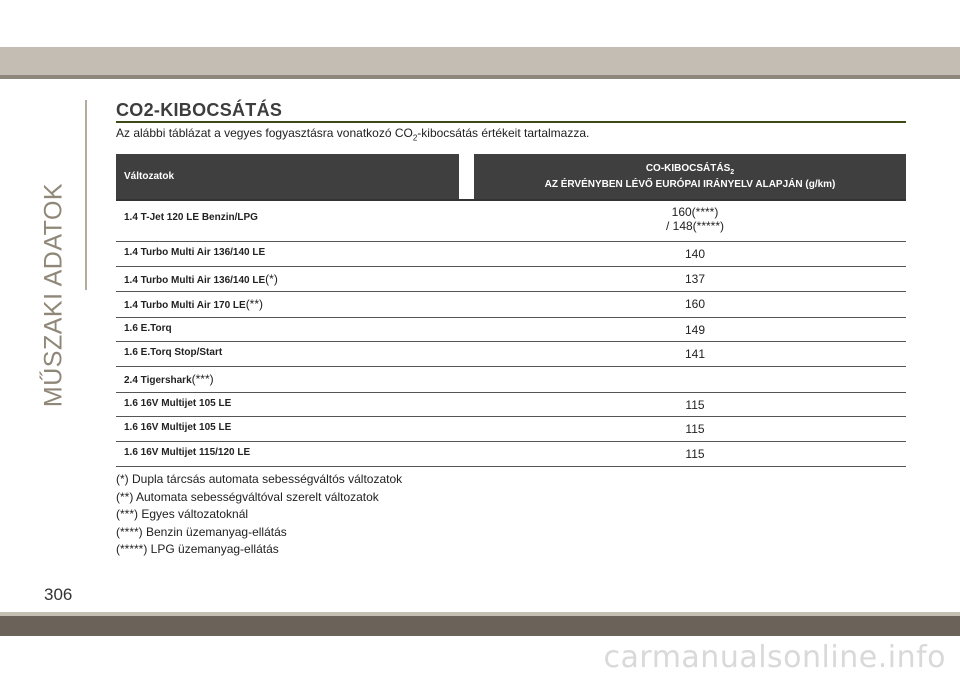 The image size is (960, 678). I want to click on table-row-value: 141, so click(695, 354).